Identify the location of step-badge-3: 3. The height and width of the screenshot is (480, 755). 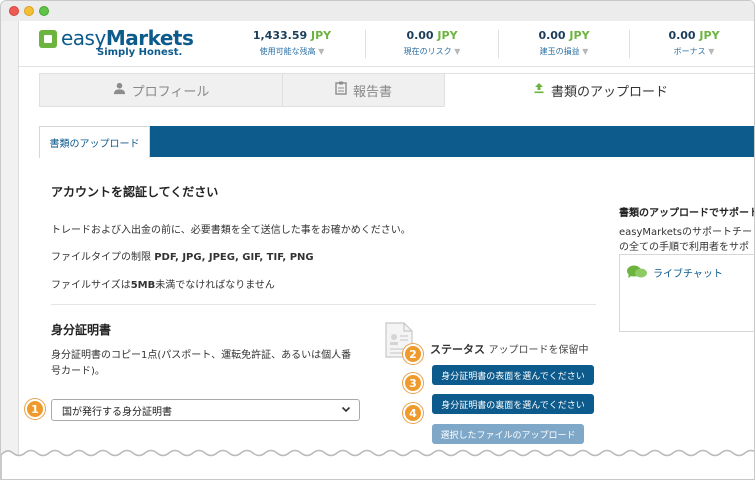
(413, 383).